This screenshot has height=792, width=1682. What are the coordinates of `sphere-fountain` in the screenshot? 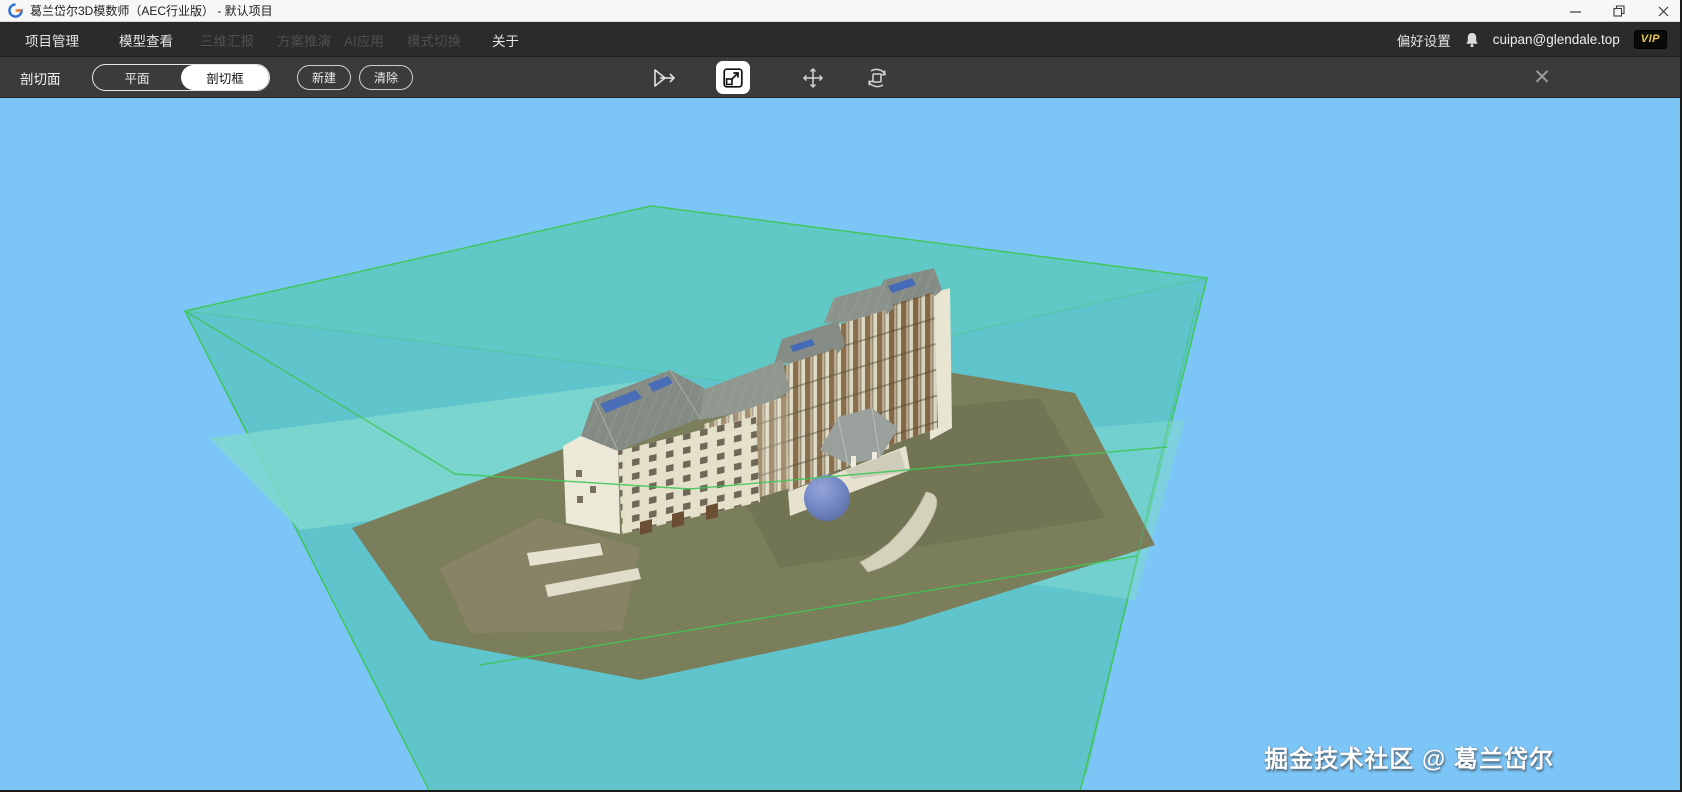 It's located at (827, 498).